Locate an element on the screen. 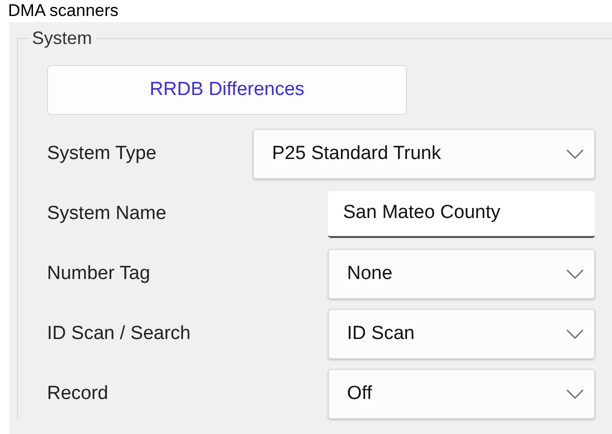 Image resolution: width=612 pixels, height=434 pixels. rrdb-differences-button: RRDB Differences is located at coordinates (227, 90).